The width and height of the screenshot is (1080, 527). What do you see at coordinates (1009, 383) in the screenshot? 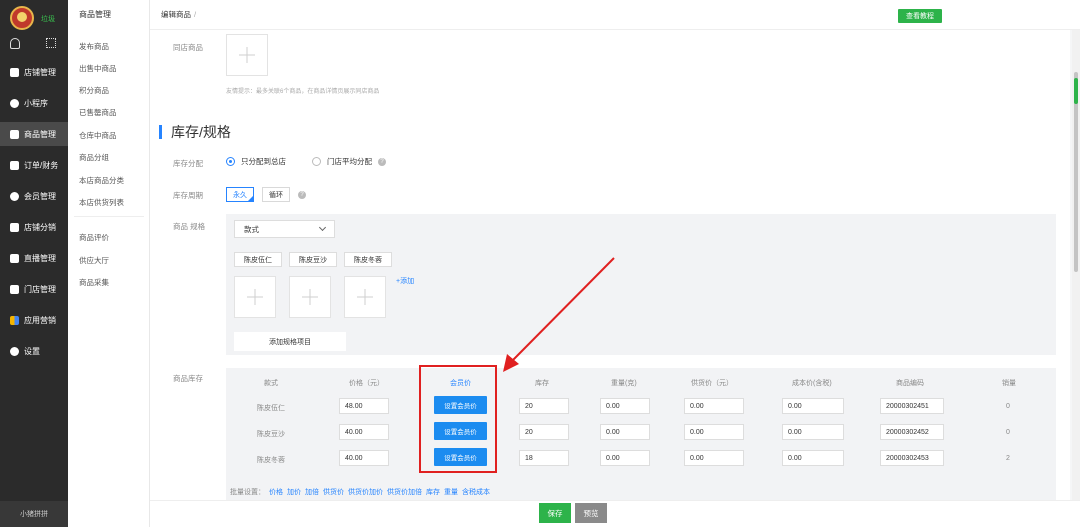
I see `column-header: 销量` at bounding box center [1009, 383].